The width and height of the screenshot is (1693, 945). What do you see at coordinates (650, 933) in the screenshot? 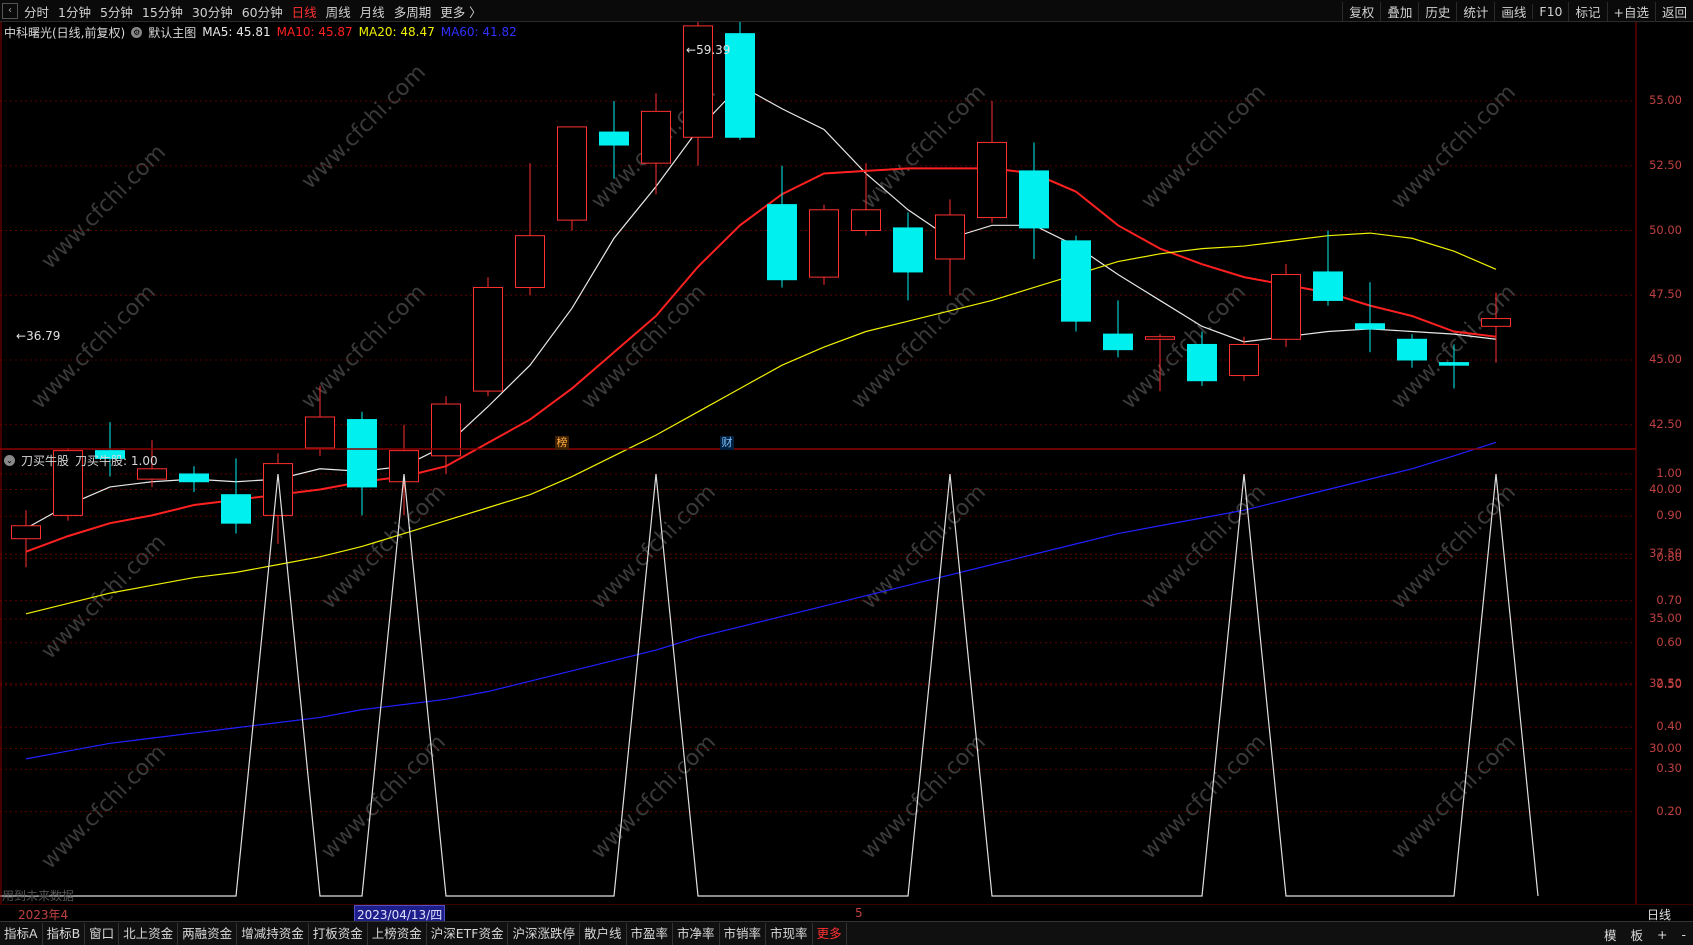
I see `bottom-tab: 市盈率` at bounding box center [650, 933].